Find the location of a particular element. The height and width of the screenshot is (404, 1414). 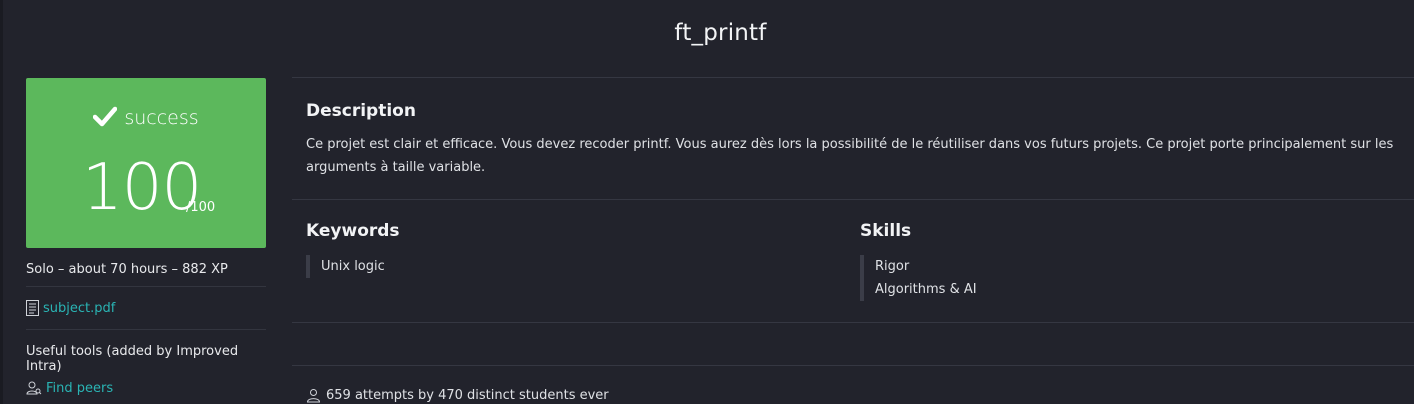

grade-status-label: success is located at coordinates (161, 118).